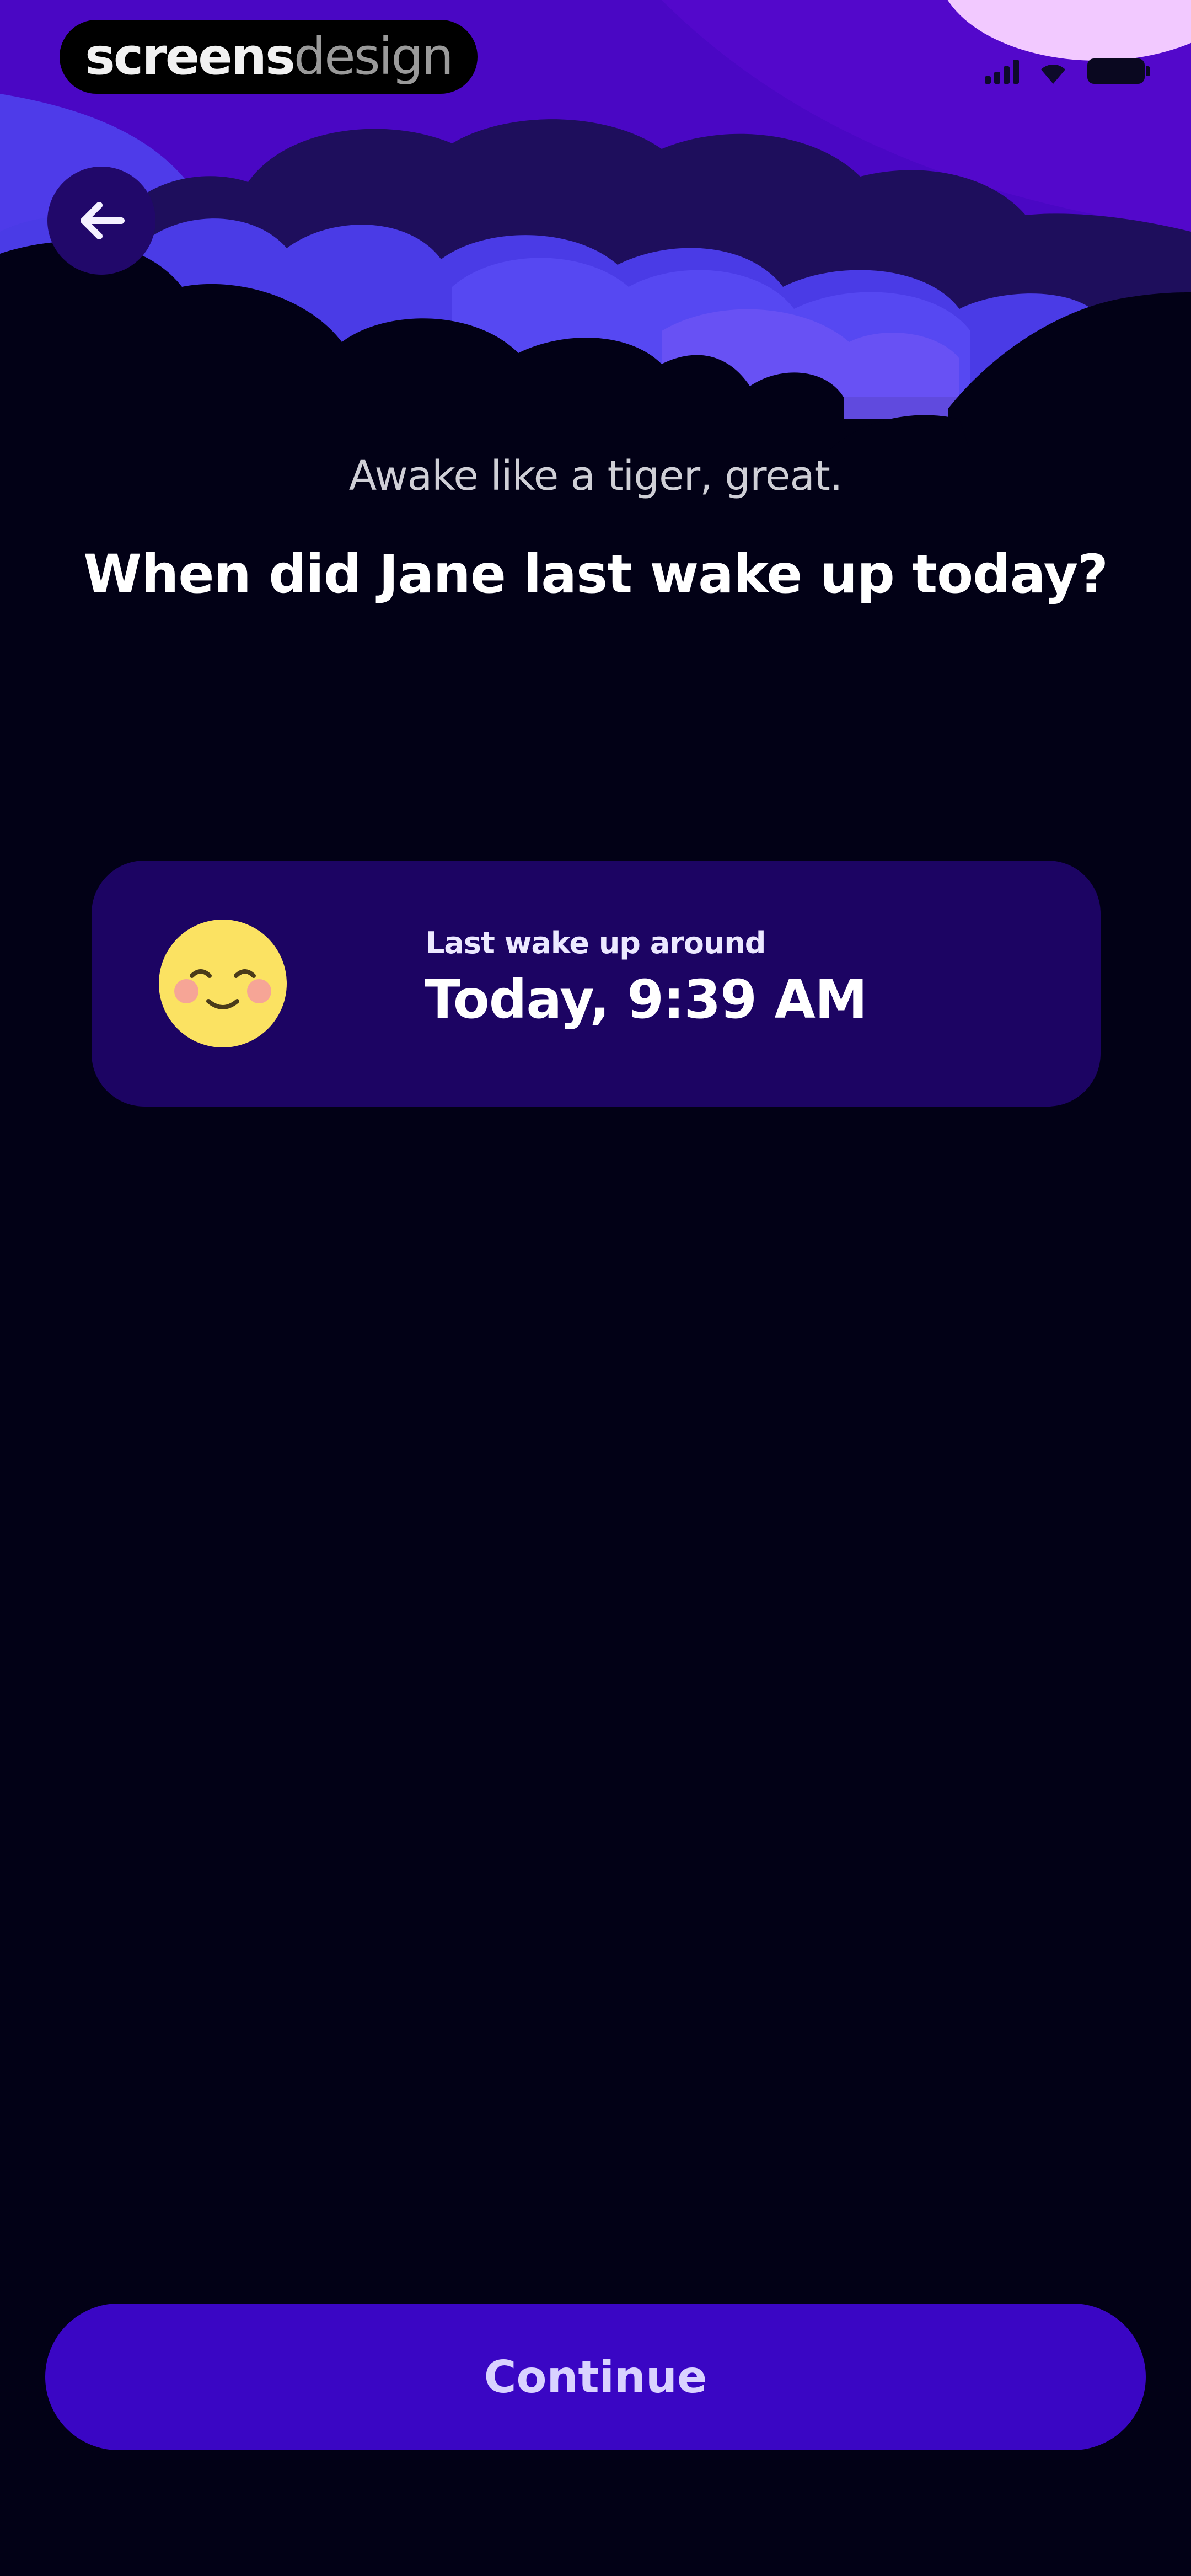  I want to click on signal-icon, so click(1002, 71).